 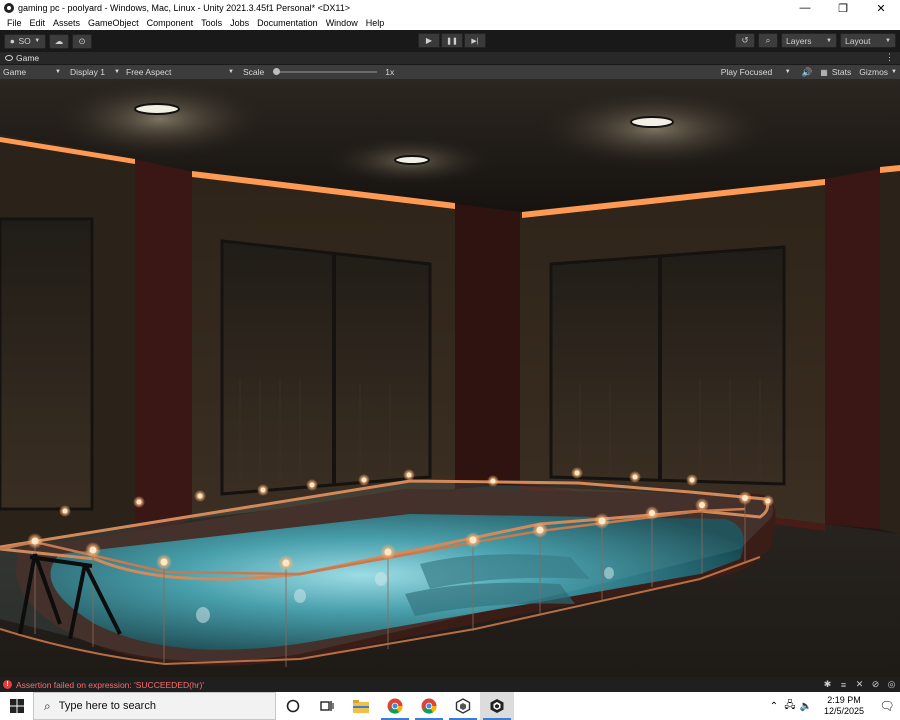 I want to click on tab-menu-icon: ⋮, so click(x=889, y=57).